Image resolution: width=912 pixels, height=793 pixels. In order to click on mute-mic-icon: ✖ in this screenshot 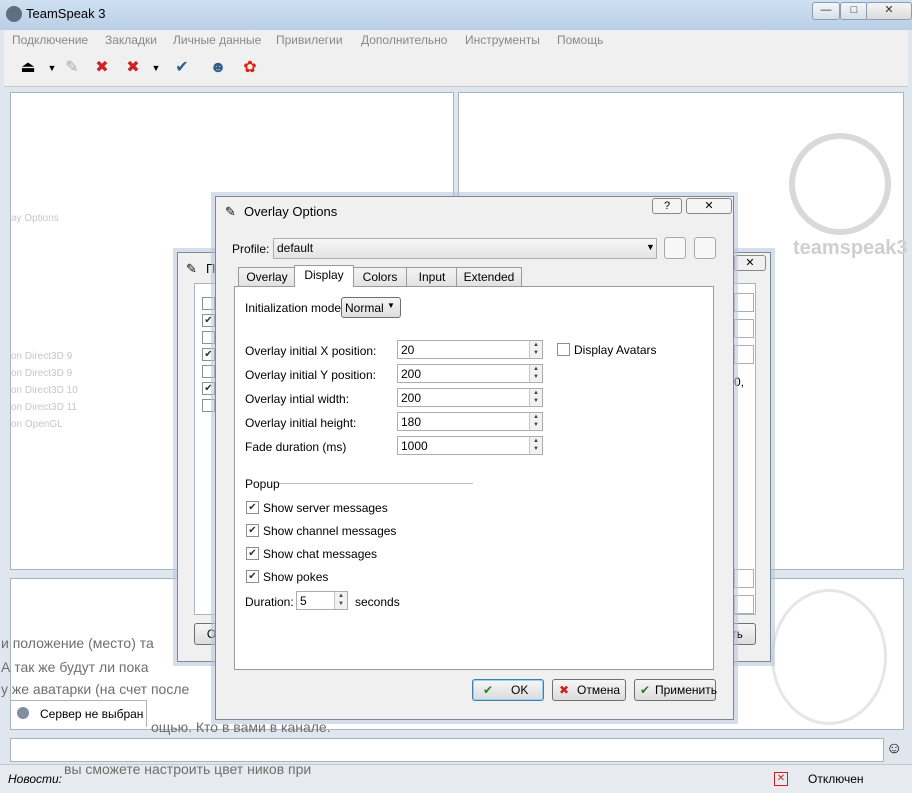, I will do `click(102, 68)`.